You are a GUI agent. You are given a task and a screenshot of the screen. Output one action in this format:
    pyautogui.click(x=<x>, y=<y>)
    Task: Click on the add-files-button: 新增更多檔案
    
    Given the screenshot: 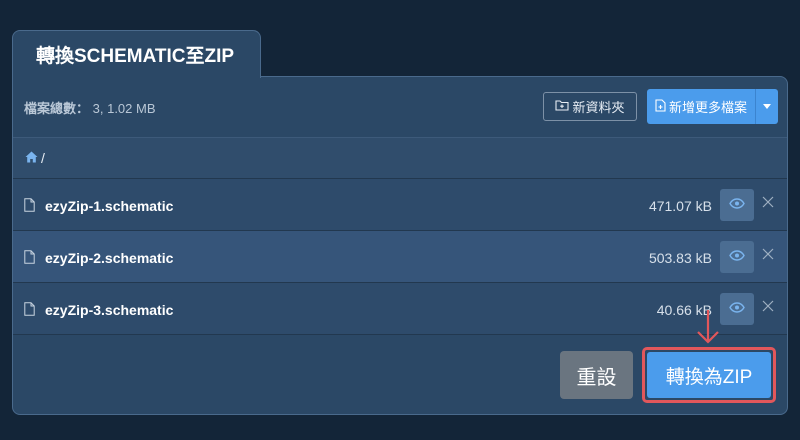 What is the action you would take?
    pyautogui.click(x=701, y=106)
    